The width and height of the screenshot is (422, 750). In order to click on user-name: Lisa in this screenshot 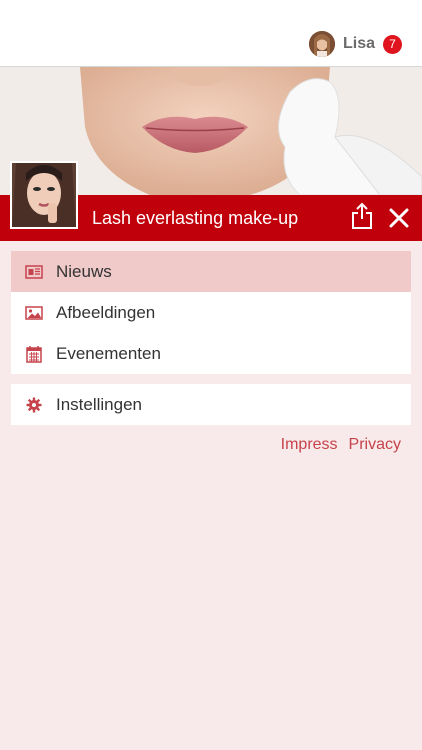, I will do `click(359, 44)`.